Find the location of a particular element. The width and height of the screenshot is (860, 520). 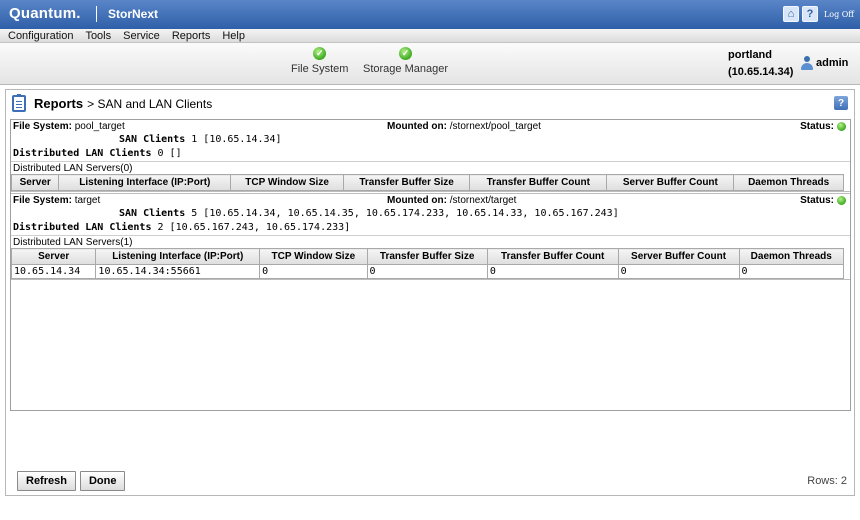

help-icon: ? is located at coordinates (841, 103).